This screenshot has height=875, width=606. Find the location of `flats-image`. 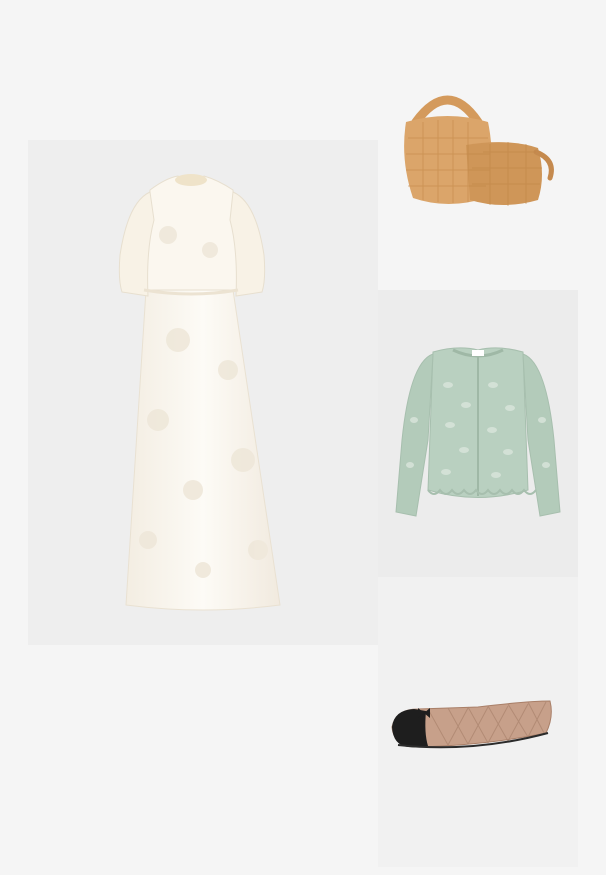

flats-image is located at coordinates (471, 724).